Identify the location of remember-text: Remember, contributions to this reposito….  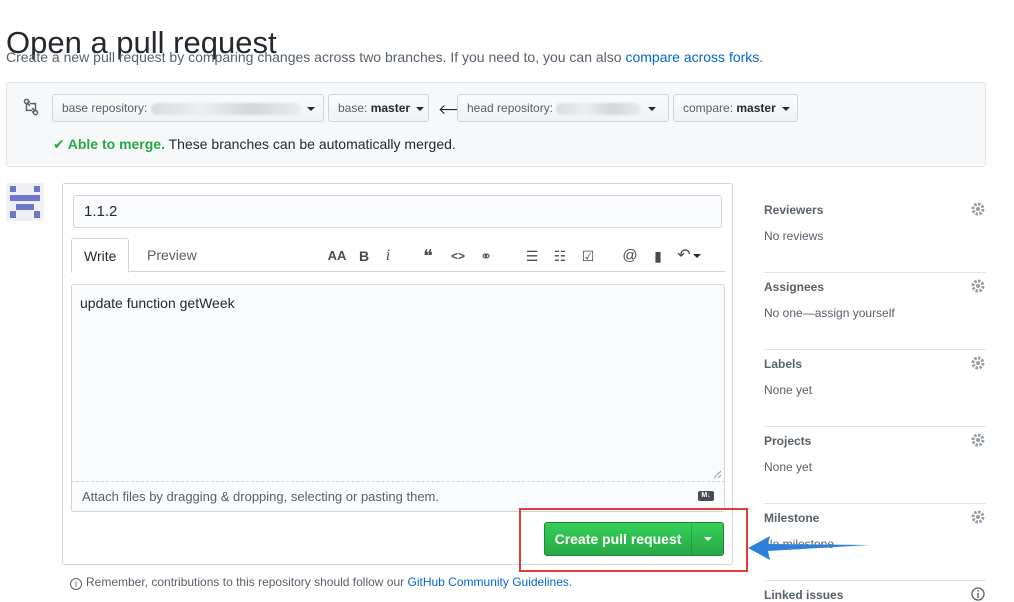
(247, 582).